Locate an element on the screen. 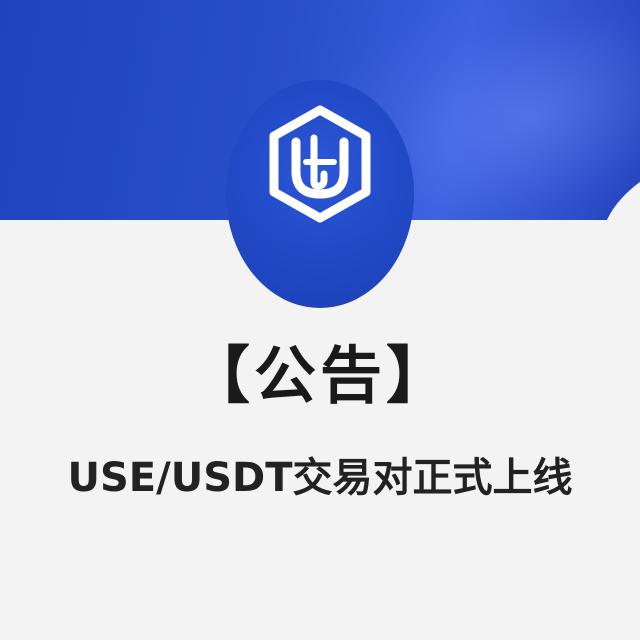 The image size is (640, 640). announcement-tag: 【公告】 is located at coordinates (319, 375).